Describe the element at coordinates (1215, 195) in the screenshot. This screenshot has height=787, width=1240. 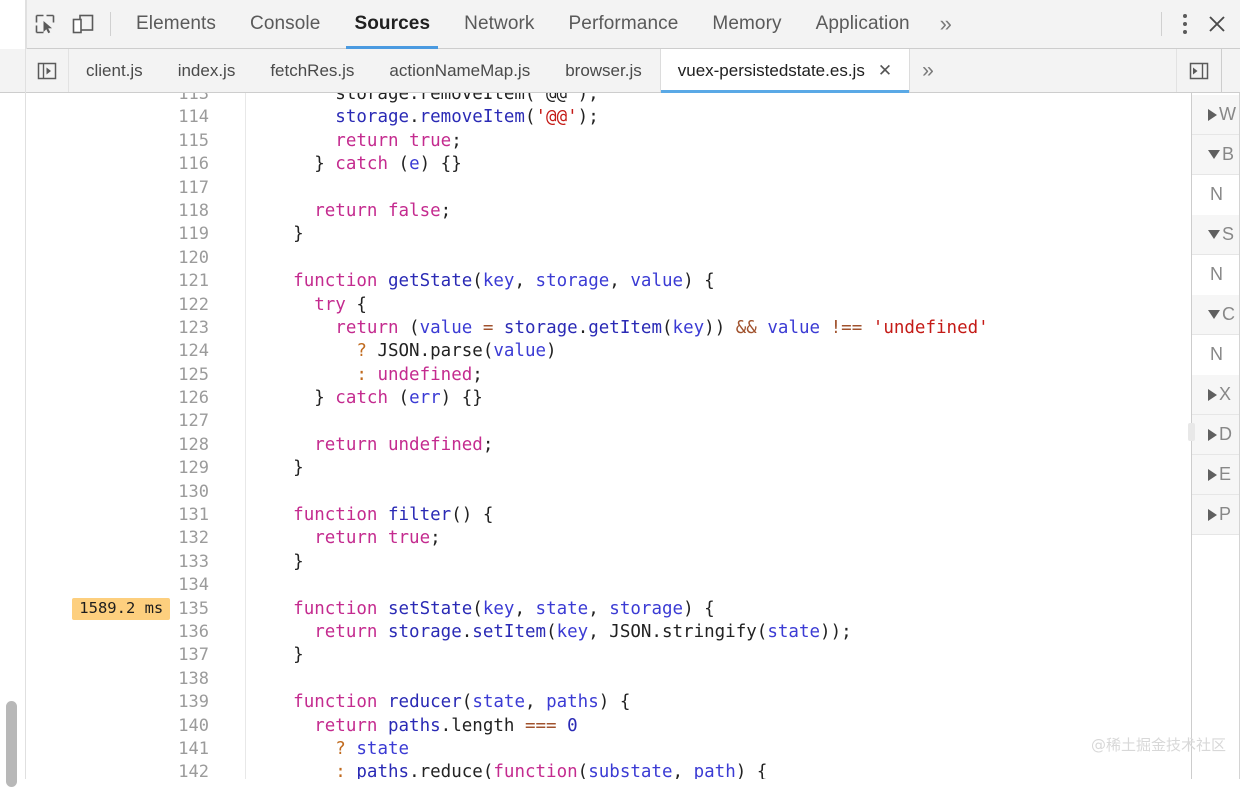
I see `debugger-section-2: N` at that location.